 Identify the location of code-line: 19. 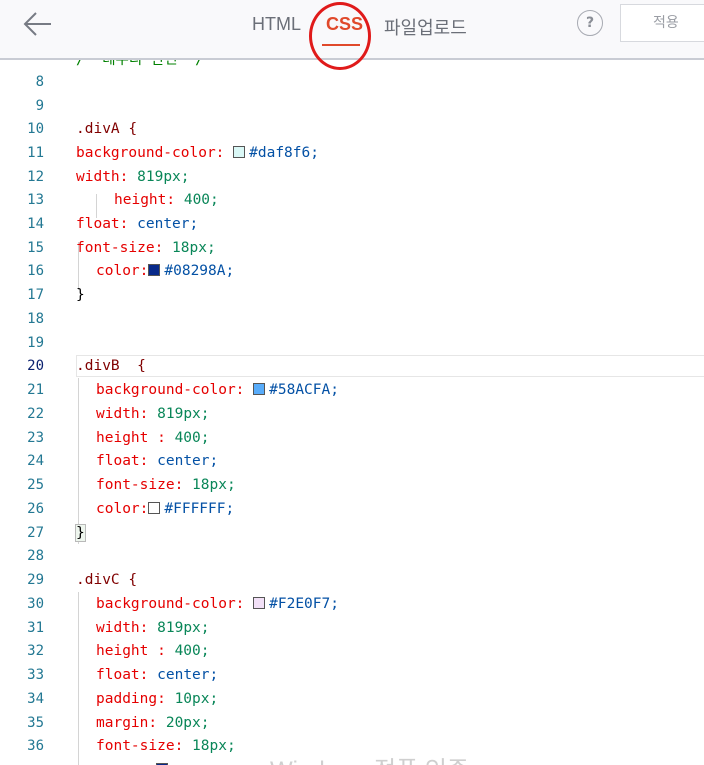
(352, 343).